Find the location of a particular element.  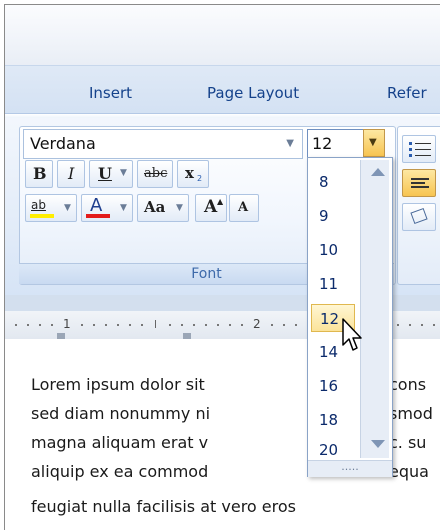

change-case-button: Aa ▼ is located at coordinates (163, 208).